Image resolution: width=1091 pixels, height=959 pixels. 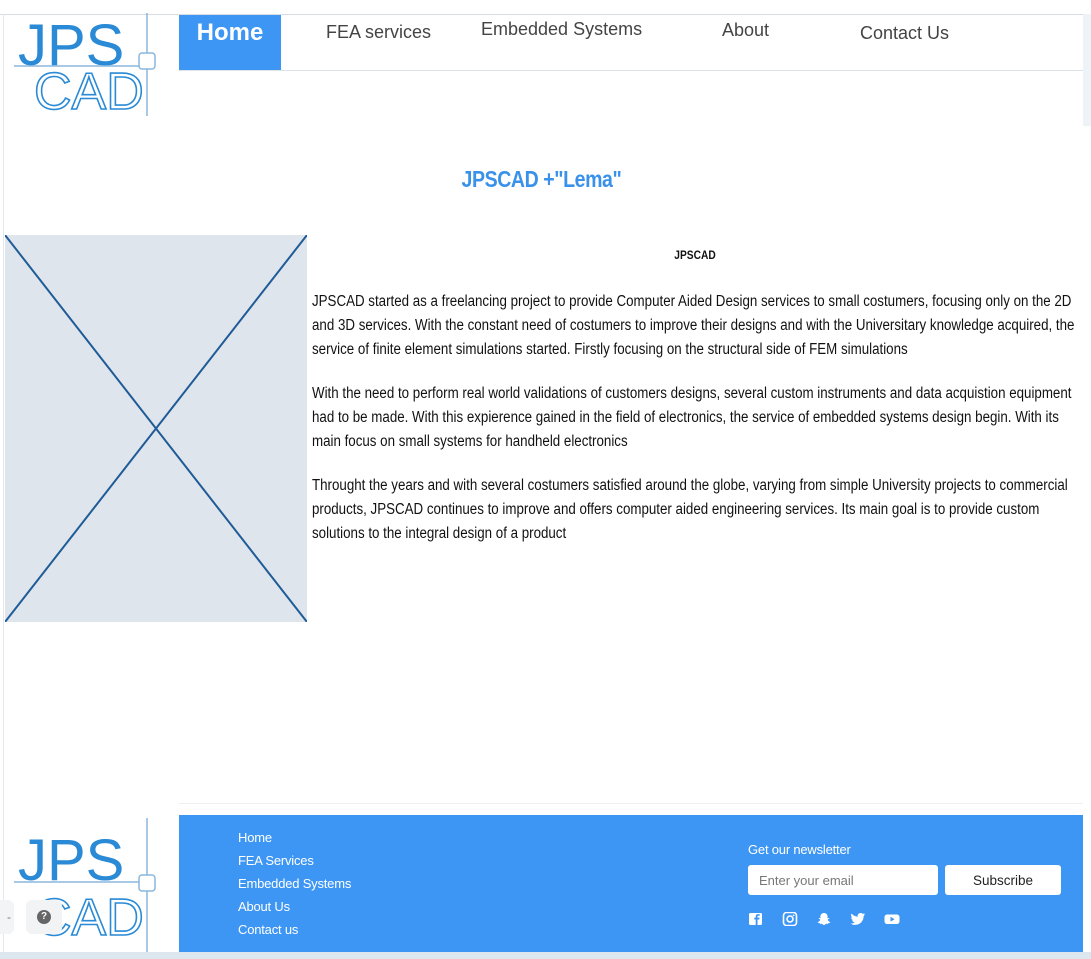 What do you see at coordinates (631, 803) in the screenshot?
I see `footer-divider` at bounding box center [631, 803].